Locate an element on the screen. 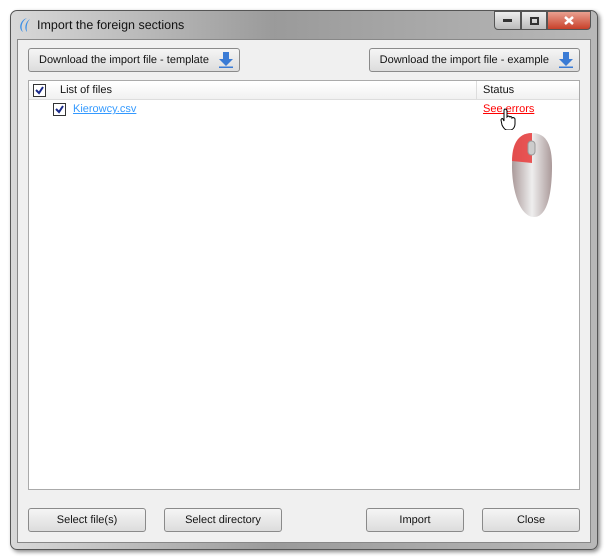 The image size is (608, 560). select-all-checkbox is located at coordinates (39, 90).